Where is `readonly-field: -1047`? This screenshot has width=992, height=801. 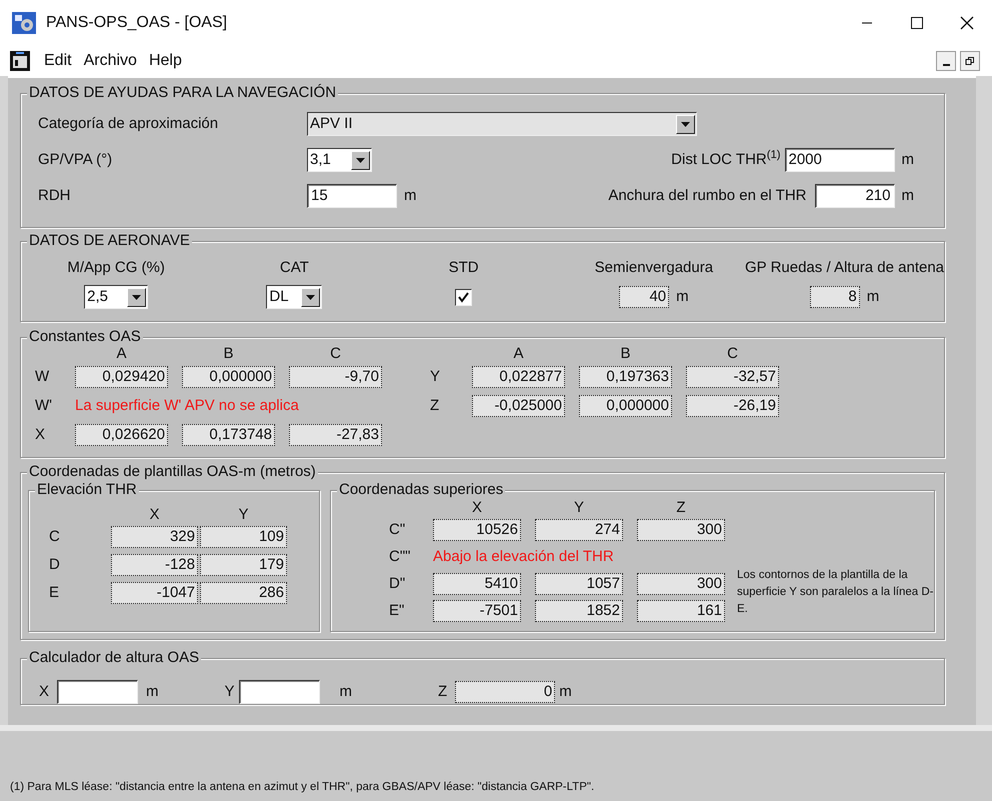 readonly-field: -1047 is located at coordinates (154, 593).